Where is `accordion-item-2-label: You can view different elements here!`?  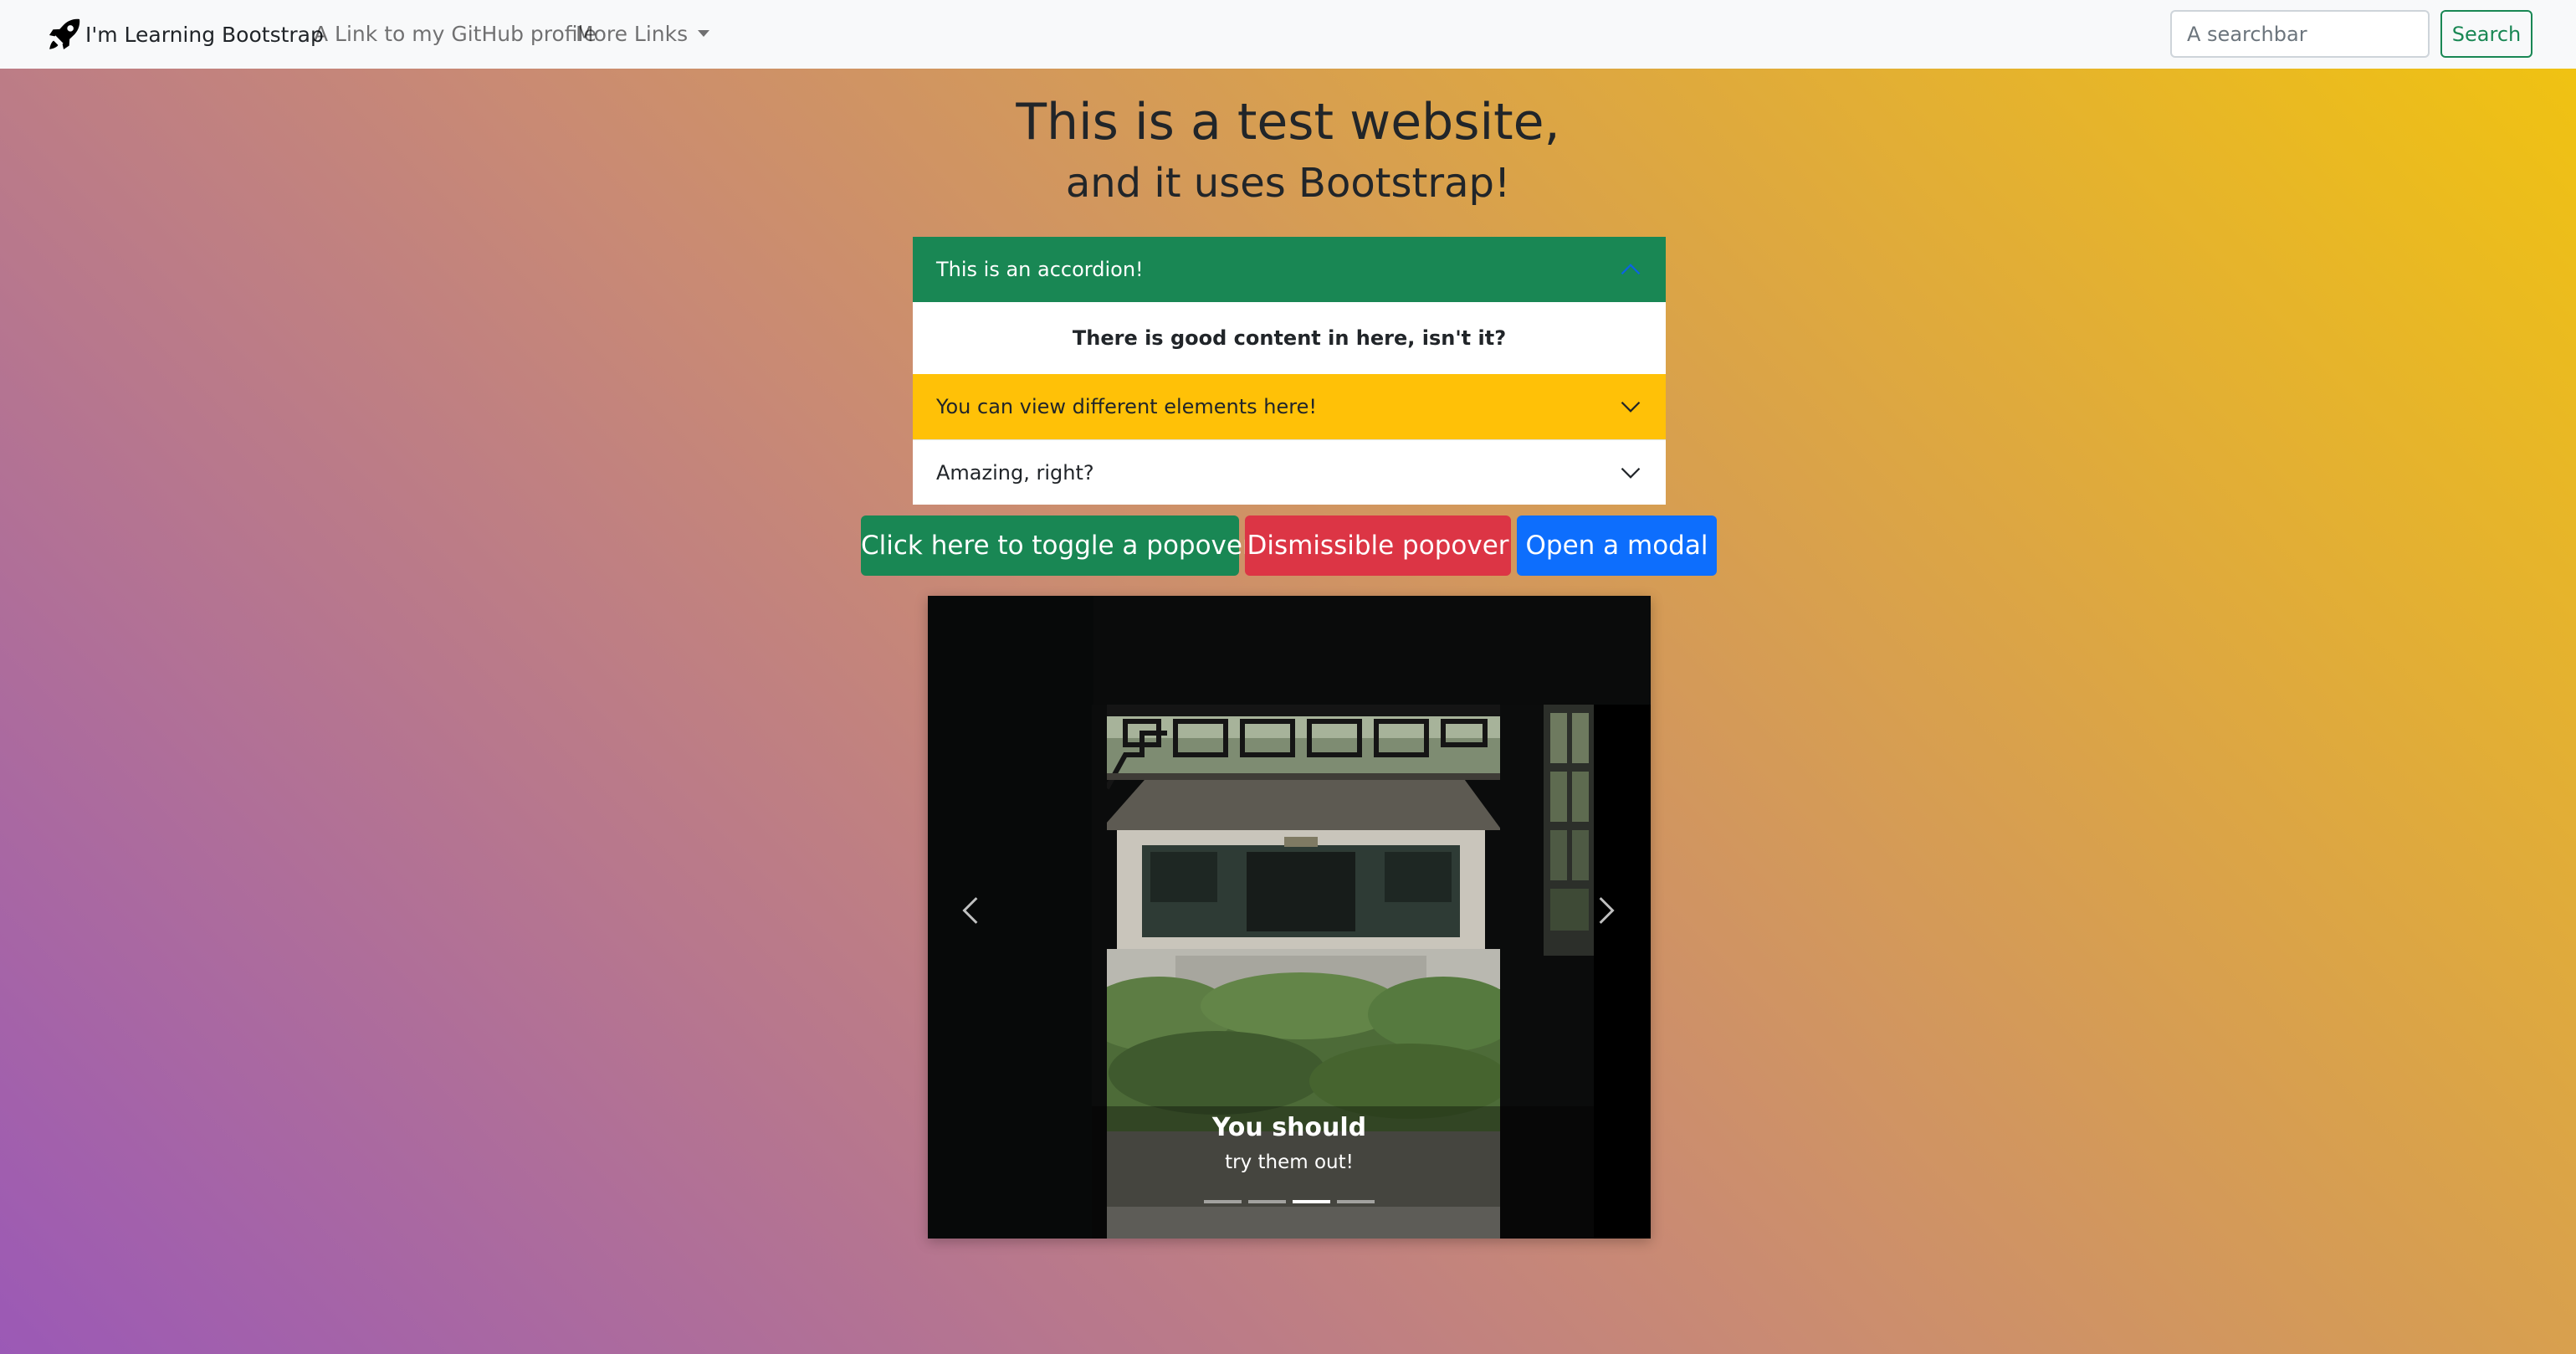
accordion-item-2-label: You can view different elements here! is located at coordinates (1126, 406).